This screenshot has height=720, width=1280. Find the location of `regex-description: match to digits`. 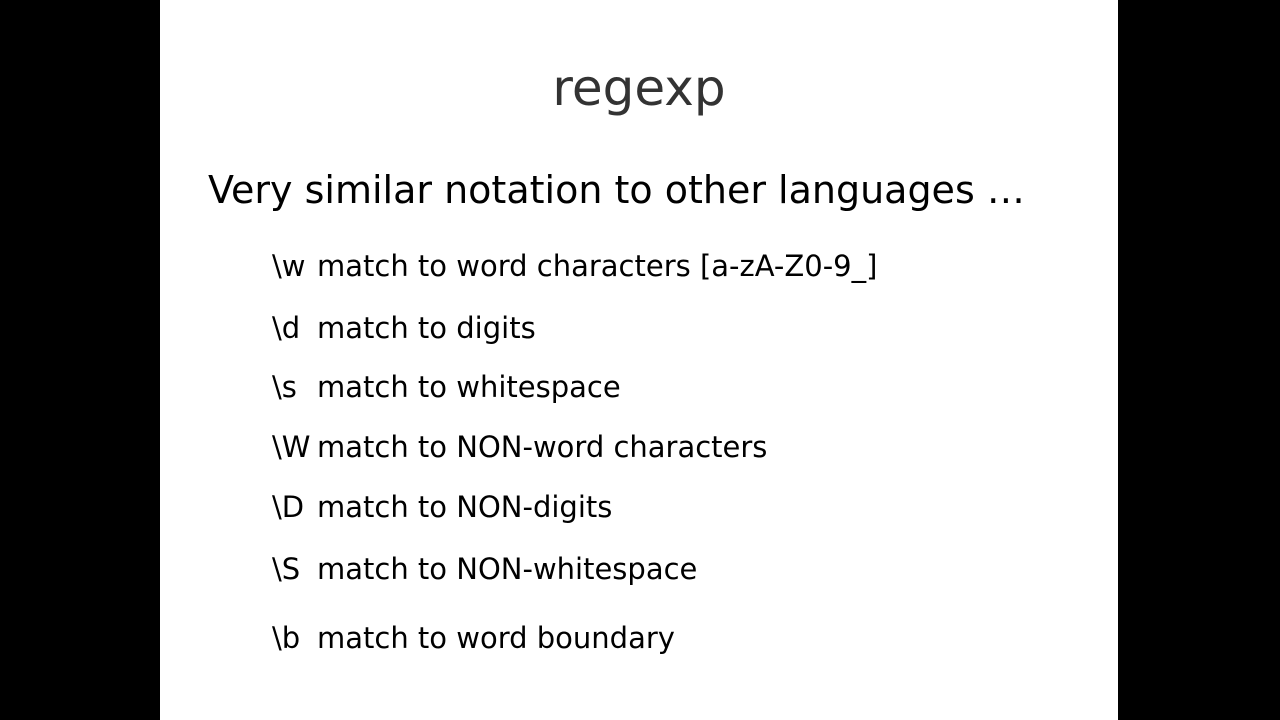

regex-description: match to digits is located at coordinates (426, 328).